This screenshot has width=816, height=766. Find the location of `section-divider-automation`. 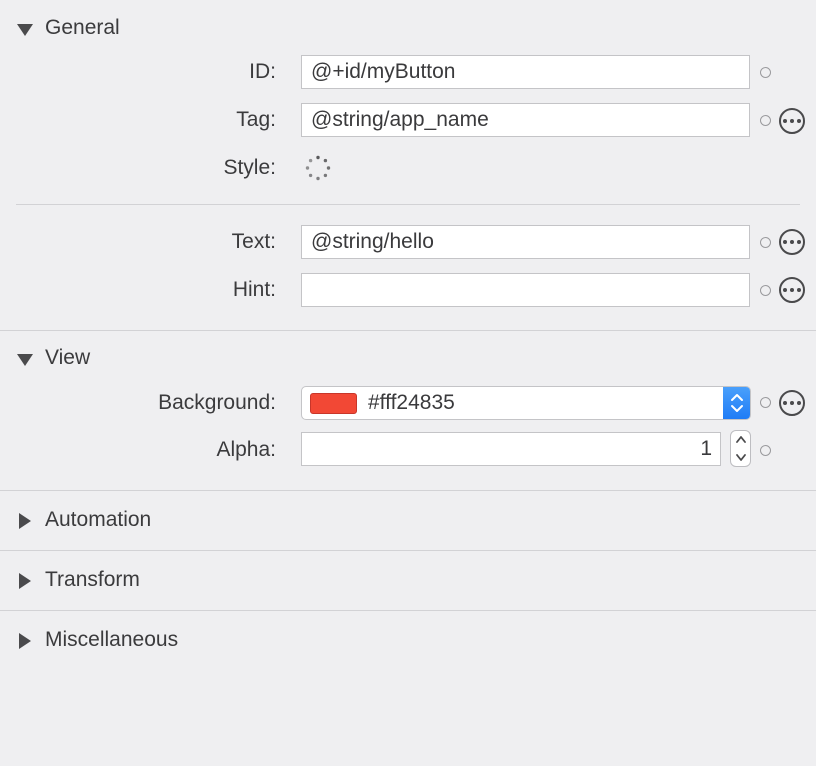

section-divider-automation is located at coordinates (408, 550).